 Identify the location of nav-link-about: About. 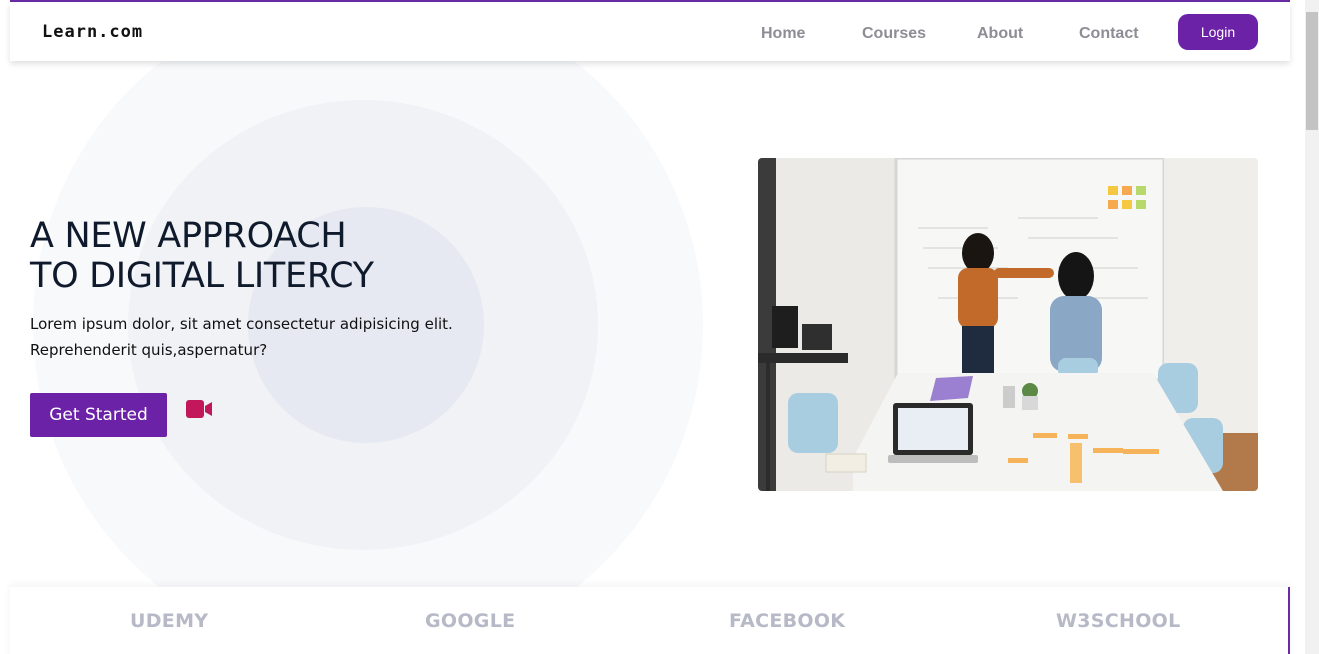
(1000, 34).